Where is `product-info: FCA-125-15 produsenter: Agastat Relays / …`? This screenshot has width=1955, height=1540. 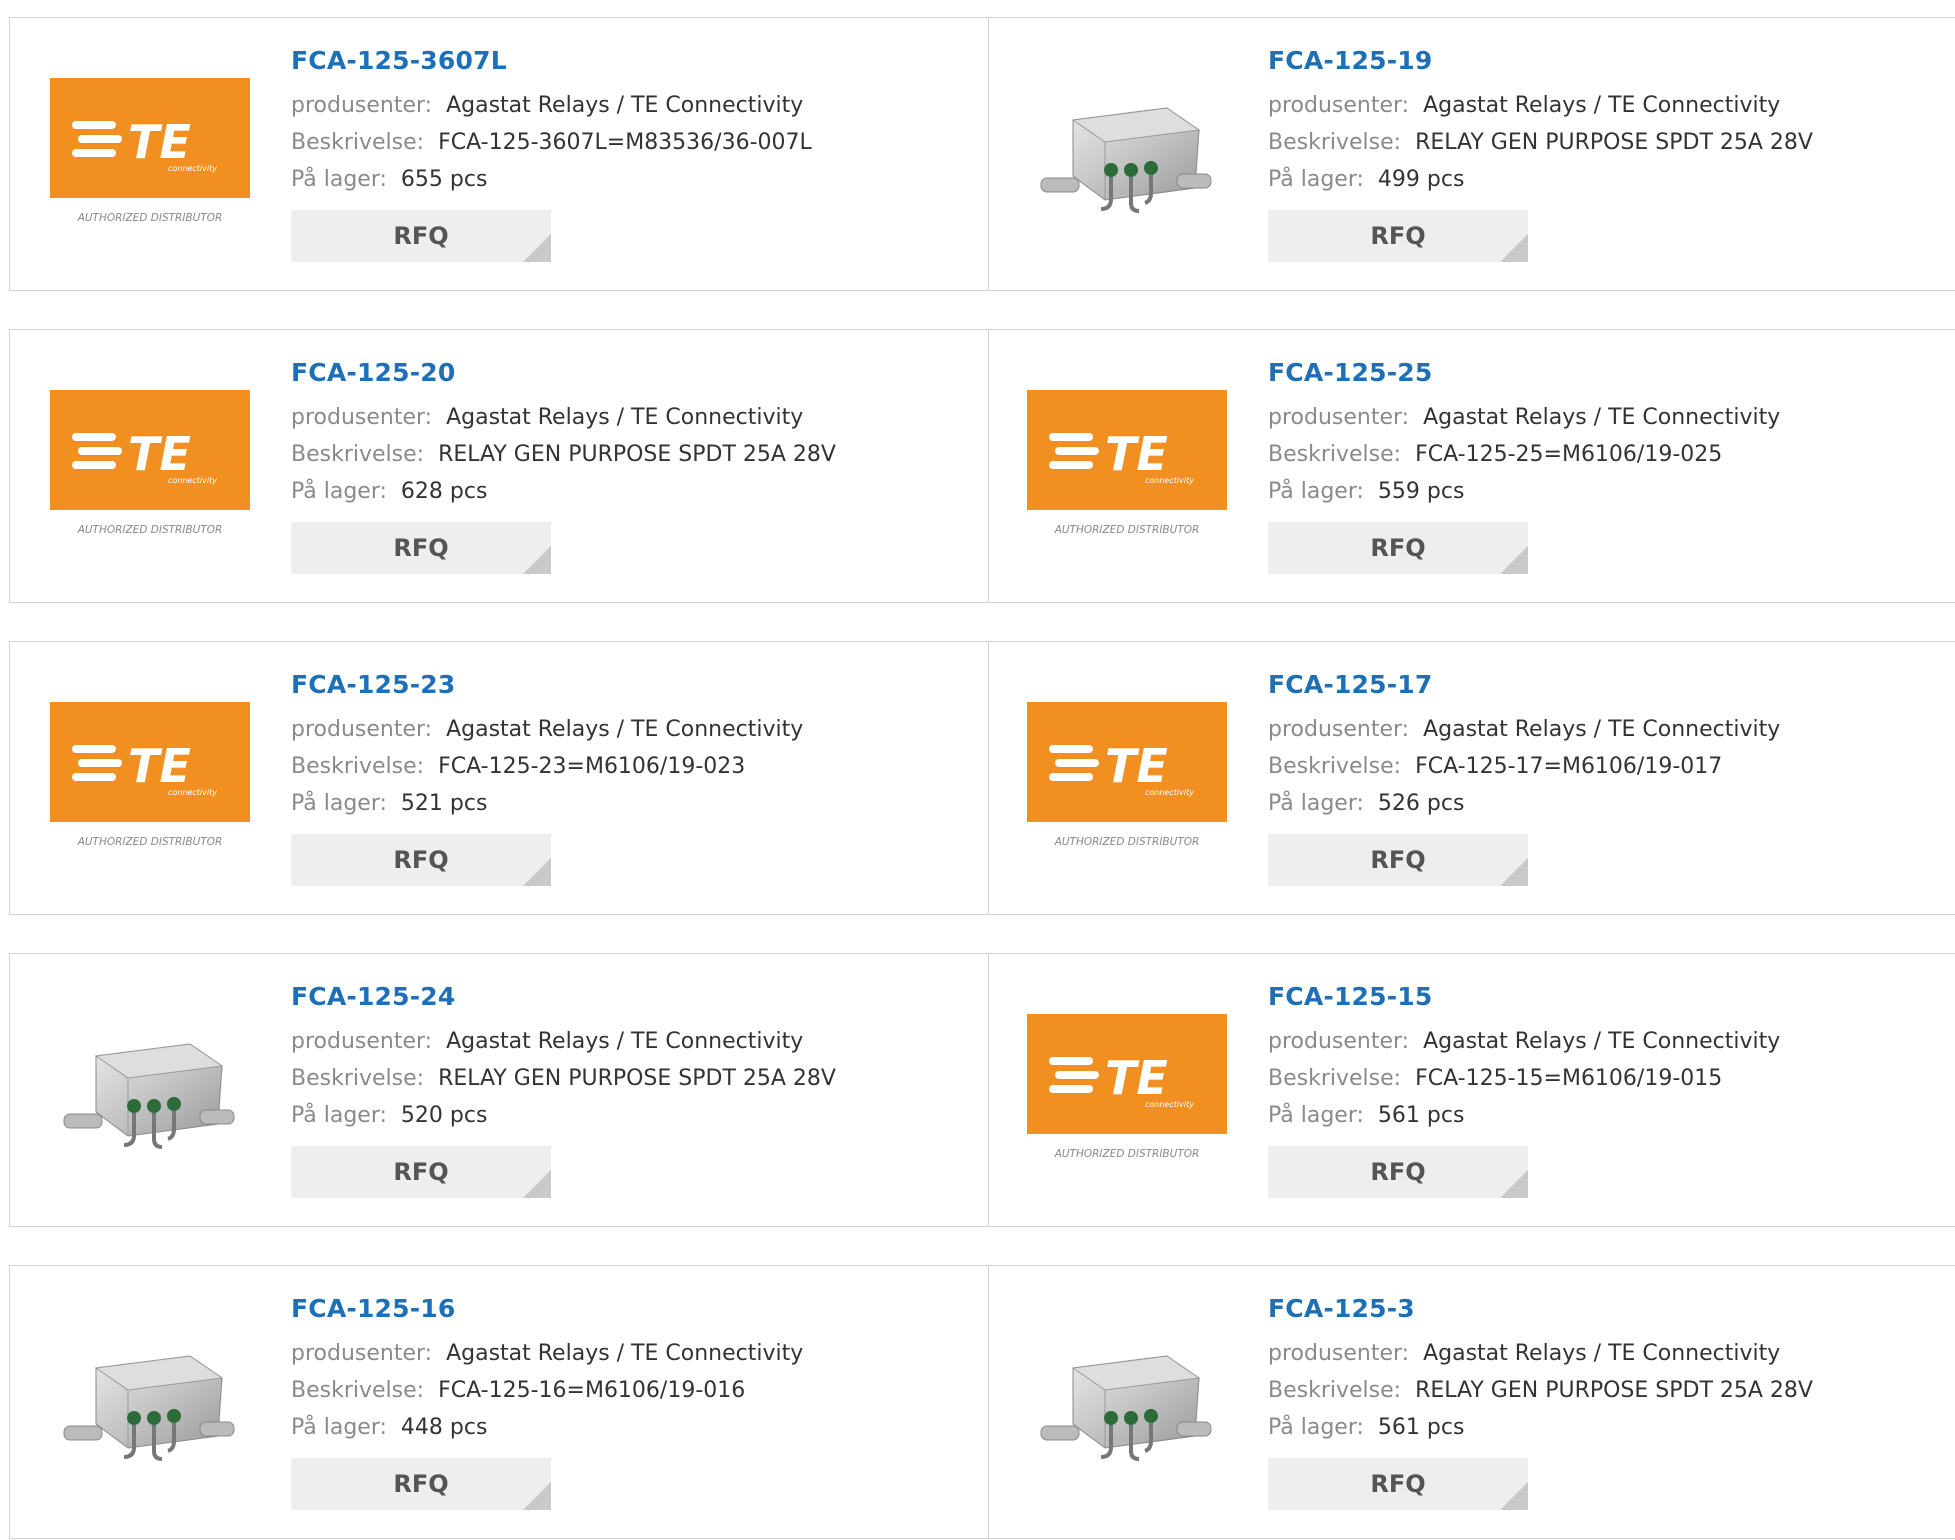
product-info: FCA-125-15 produsenter: Agastat Relays / … is located at coordinates (1524, 1090).